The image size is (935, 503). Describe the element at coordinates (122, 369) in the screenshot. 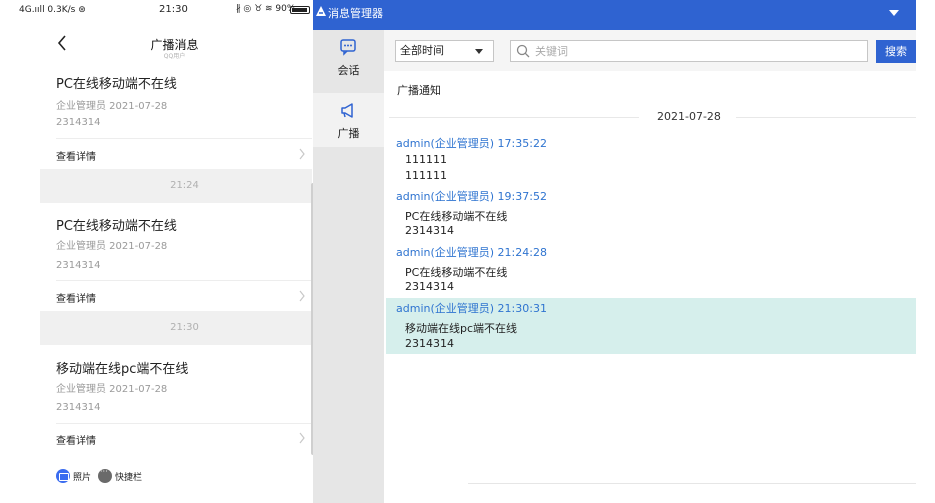

I see `broadcast-title: 移动端在线pc端不在线` at that location.